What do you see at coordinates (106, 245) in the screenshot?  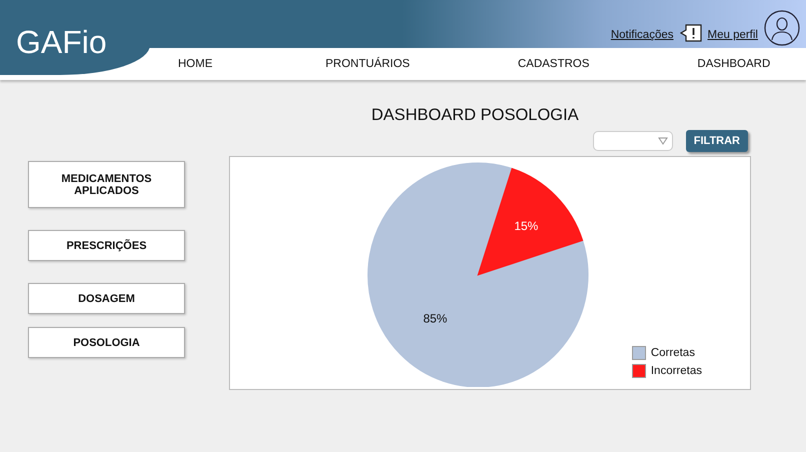 I see `sidebar-button: PRESCRIÇÕES` at bounding box center [106, 245].